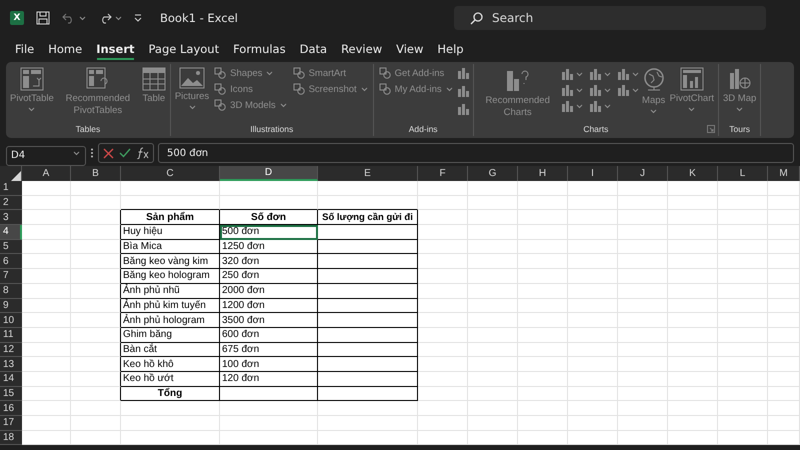  I want to click on menu-tab: Home, so click(65, 49).